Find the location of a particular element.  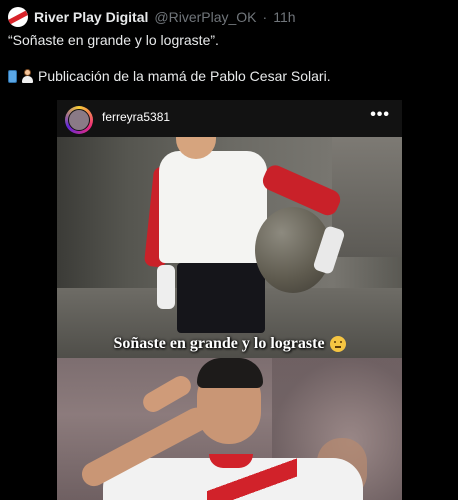

avatar is located at coordinates (18, 17).